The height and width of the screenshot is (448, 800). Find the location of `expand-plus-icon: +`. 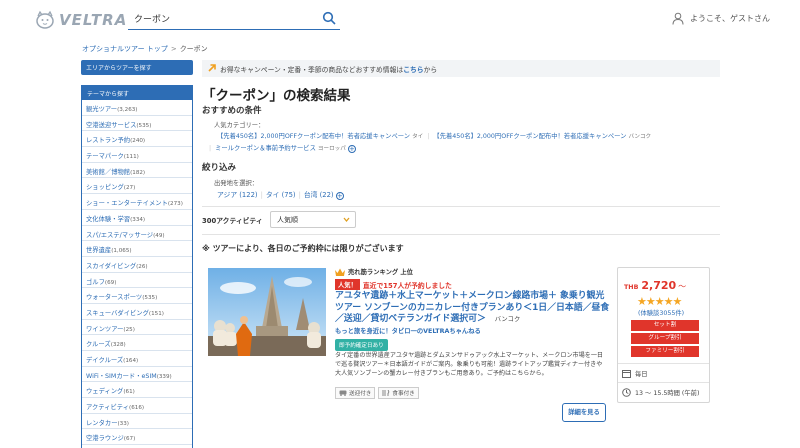

expand-plus-icon: + is located at coordinates (351, 149).